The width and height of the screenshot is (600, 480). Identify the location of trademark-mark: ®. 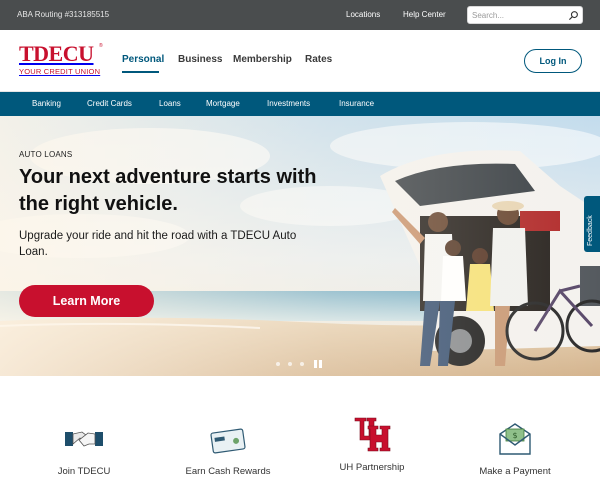
(101, 46).